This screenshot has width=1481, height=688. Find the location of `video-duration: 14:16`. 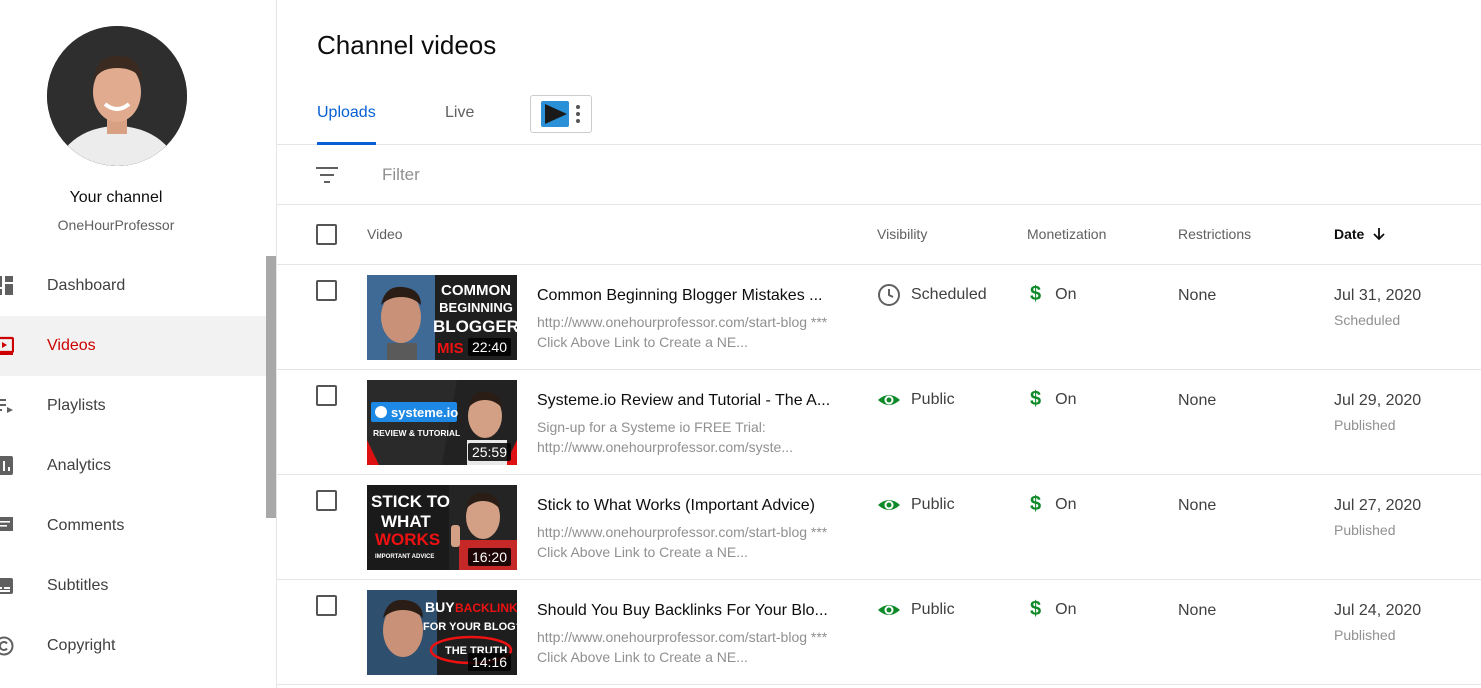

video-duration: 14:16 is located at coordinates (489, 662).